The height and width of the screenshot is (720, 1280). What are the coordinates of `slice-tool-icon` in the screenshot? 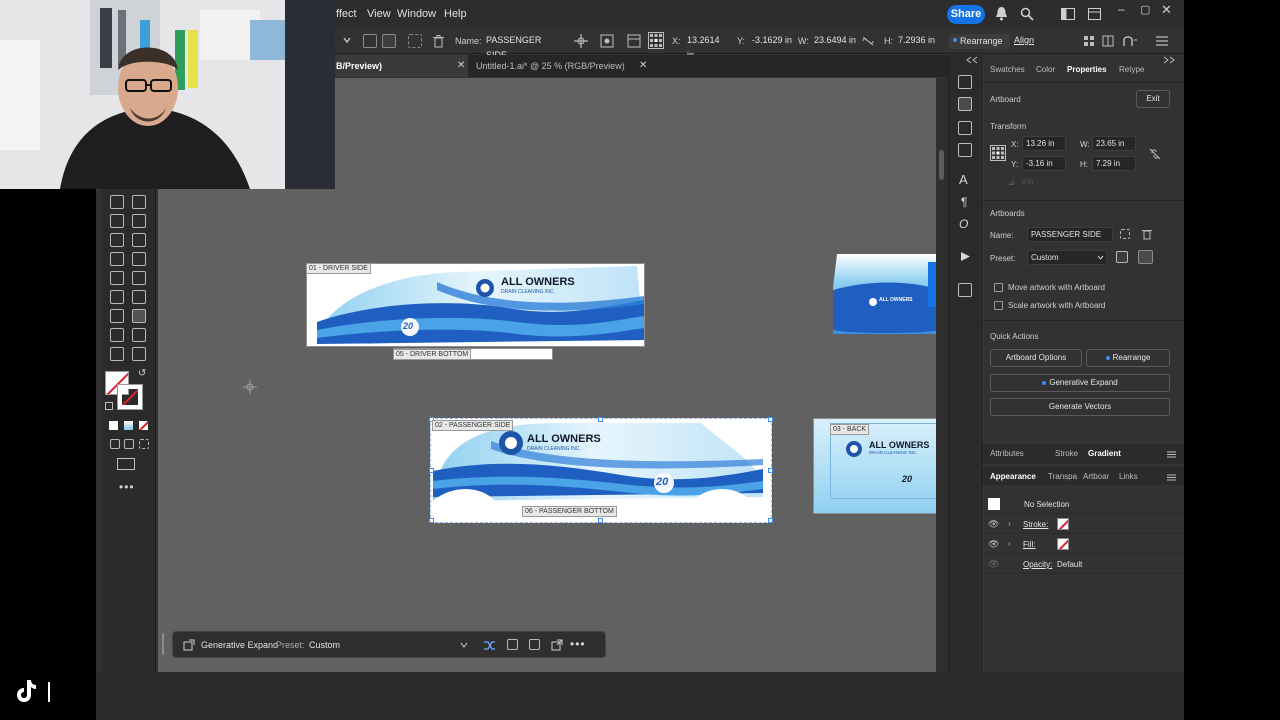 It's located at (117, 335).